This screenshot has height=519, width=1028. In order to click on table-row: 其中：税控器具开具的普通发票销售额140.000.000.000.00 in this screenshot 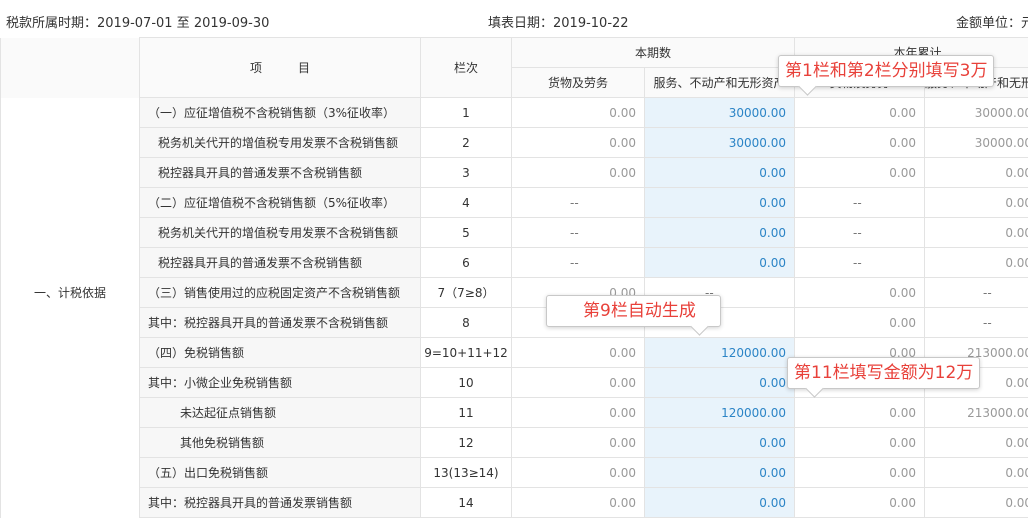, I will do `click(514, 502)`.